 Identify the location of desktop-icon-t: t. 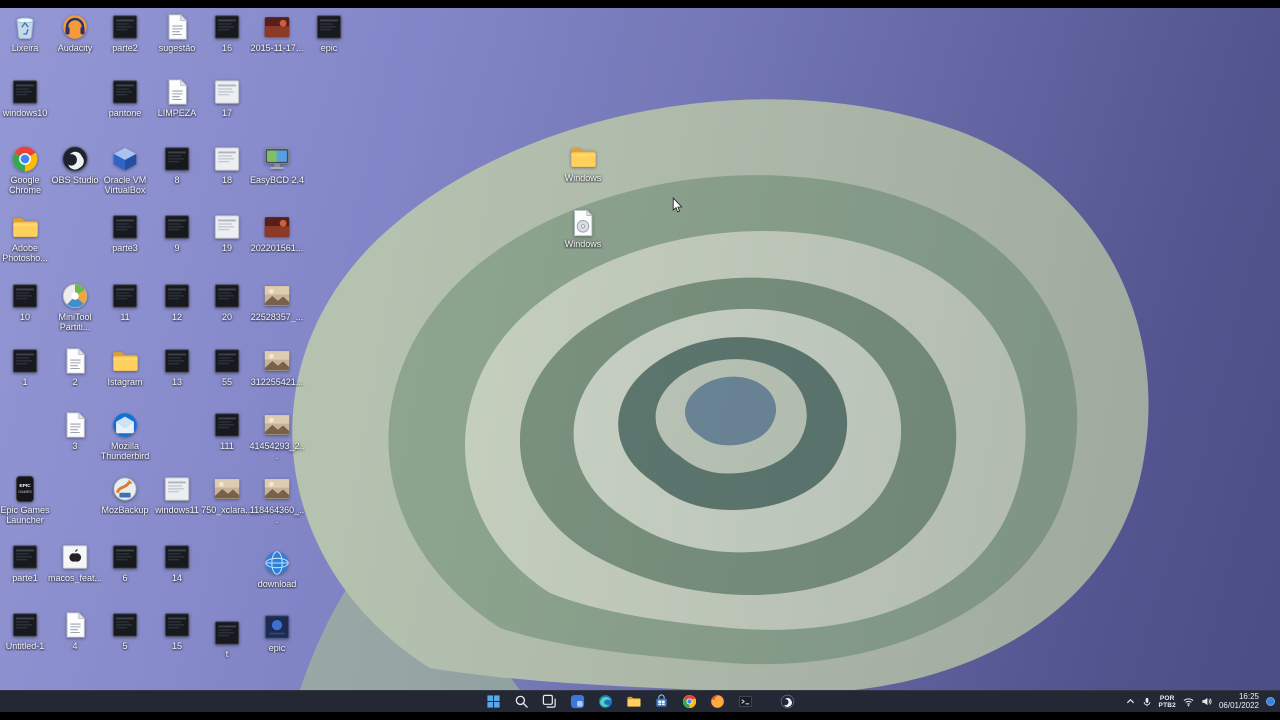
(227, 638).